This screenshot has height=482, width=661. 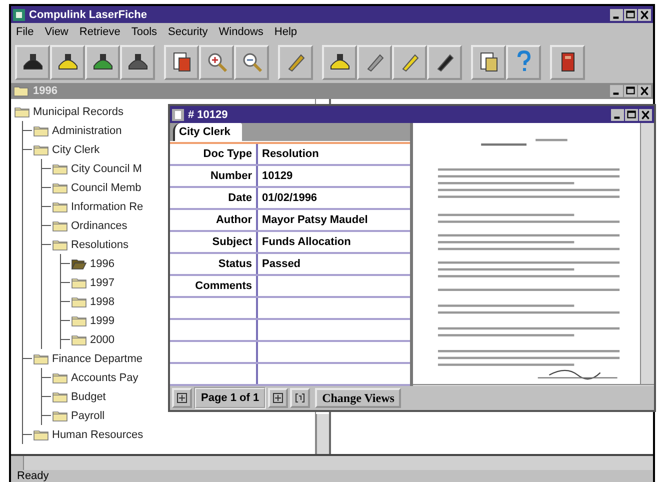 I want to click on menu-item: Security, so click(x=188, y=32).